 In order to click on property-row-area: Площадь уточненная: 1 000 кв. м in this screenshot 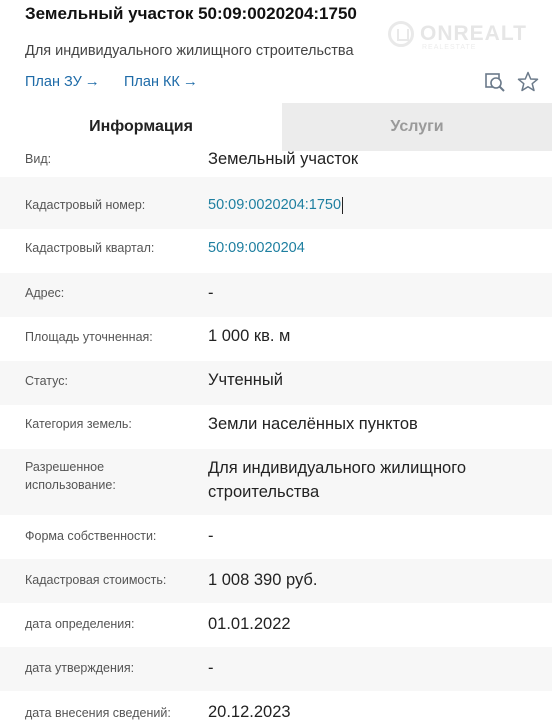, I will do `click(276, 339)`.